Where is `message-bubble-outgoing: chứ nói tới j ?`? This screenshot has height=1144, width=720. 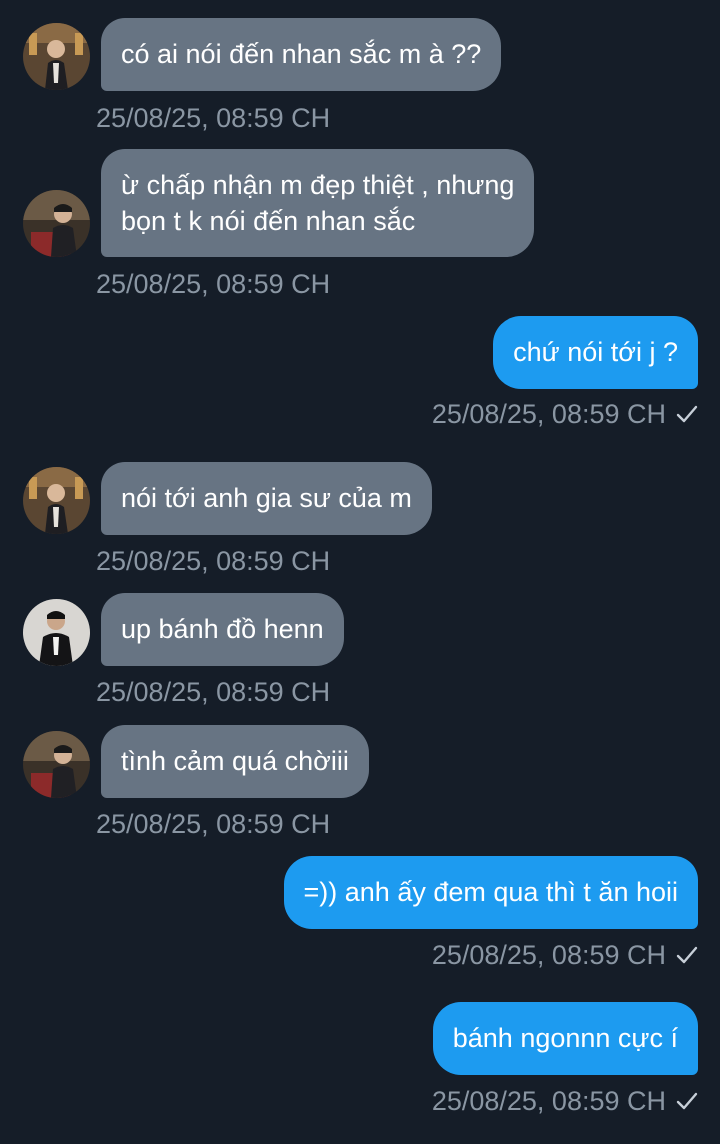
message-bubble-outgoing: chứ nói tới j ? is located at coordinates (595, 352).